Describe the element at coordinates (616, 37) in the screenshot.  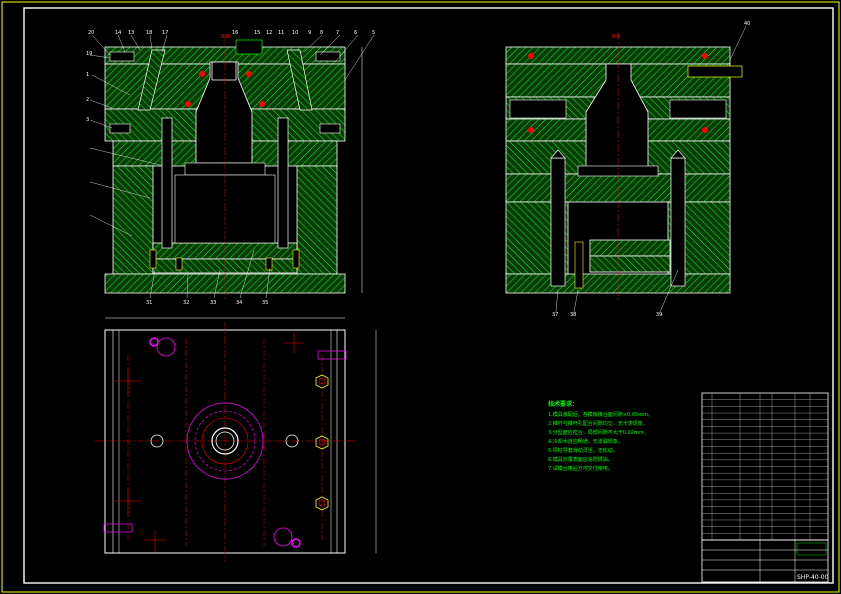
I see `section-label: B-B` at that location.